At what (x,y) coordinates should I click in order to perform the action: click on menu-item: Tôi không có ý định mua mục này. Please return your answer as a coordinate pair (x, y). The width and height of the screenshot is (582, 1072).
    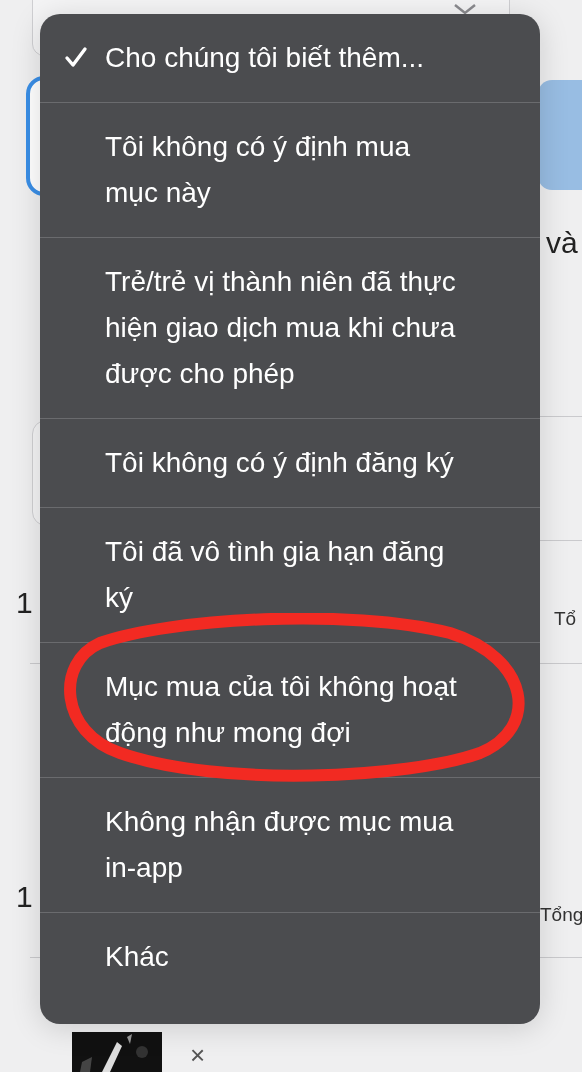
    Looking at the image, I should click on (290, 170).